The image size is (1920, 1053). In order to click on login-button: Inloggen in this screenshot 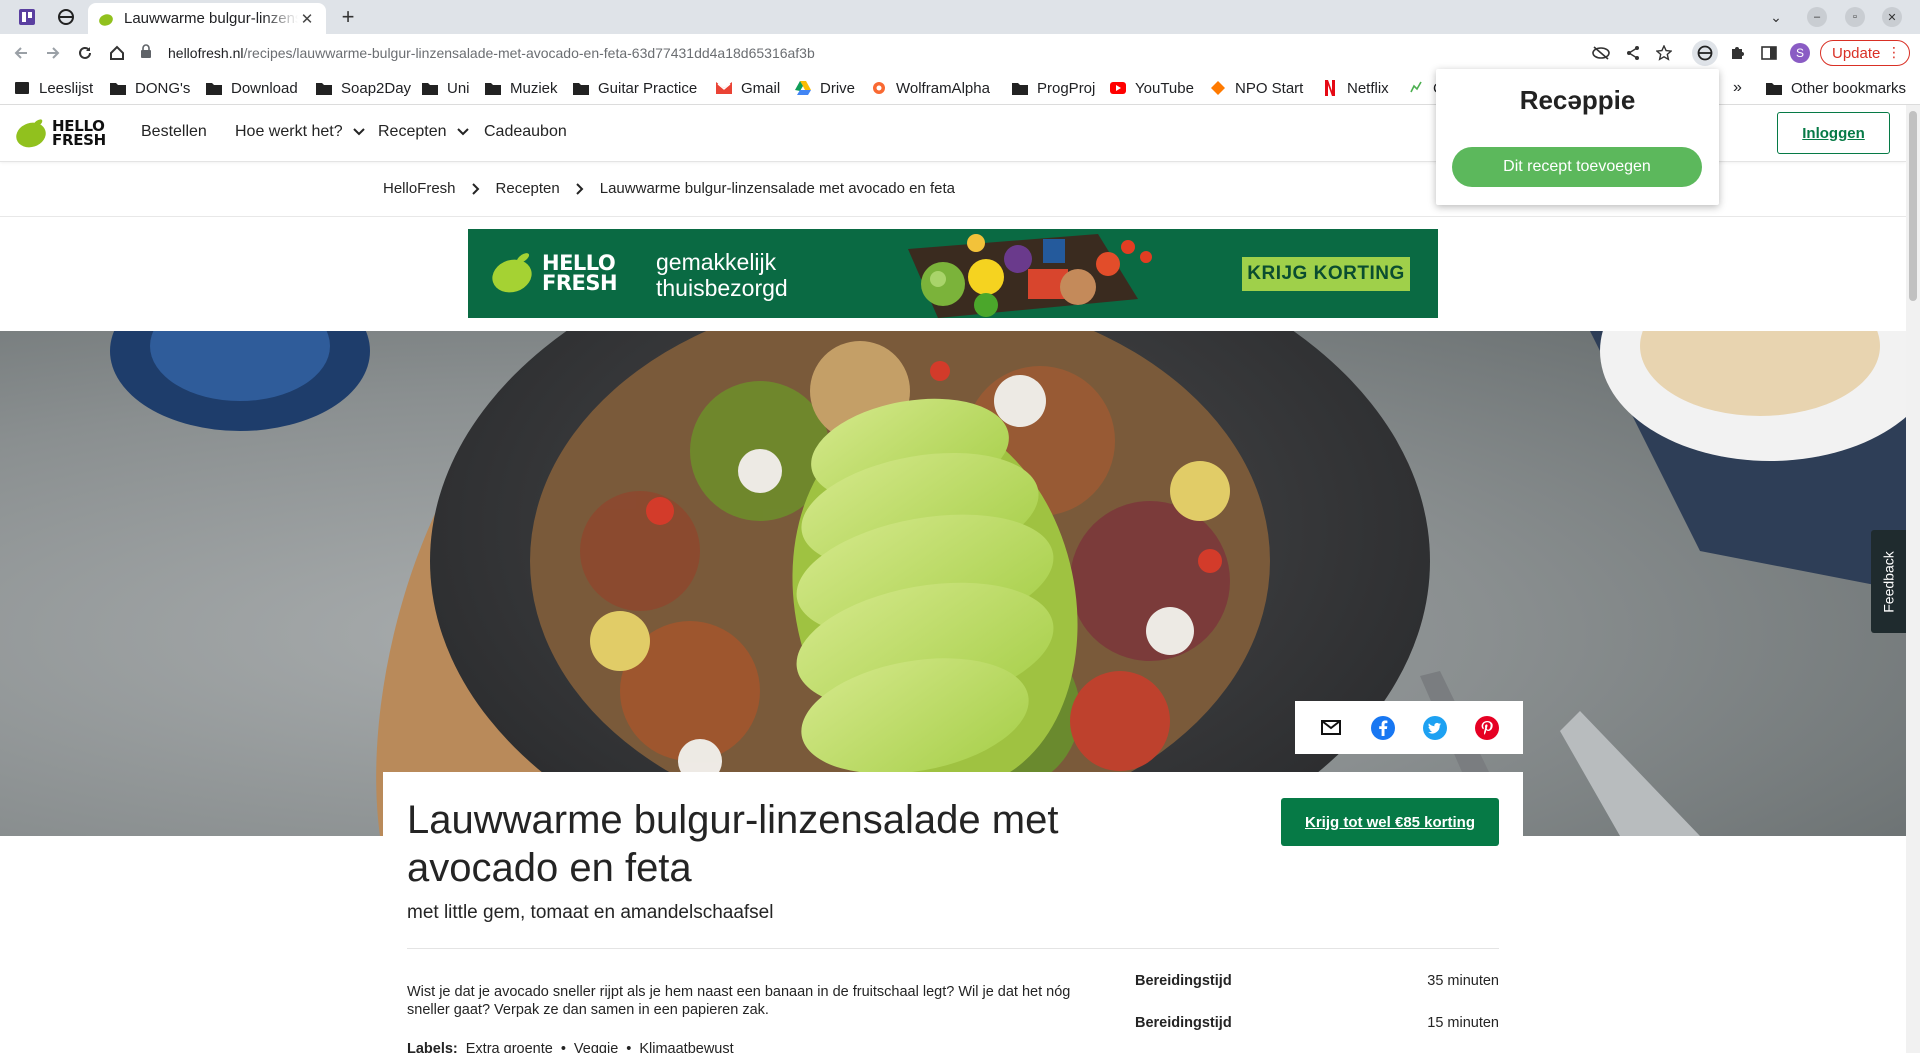, I will do `click(1833, 133)`.